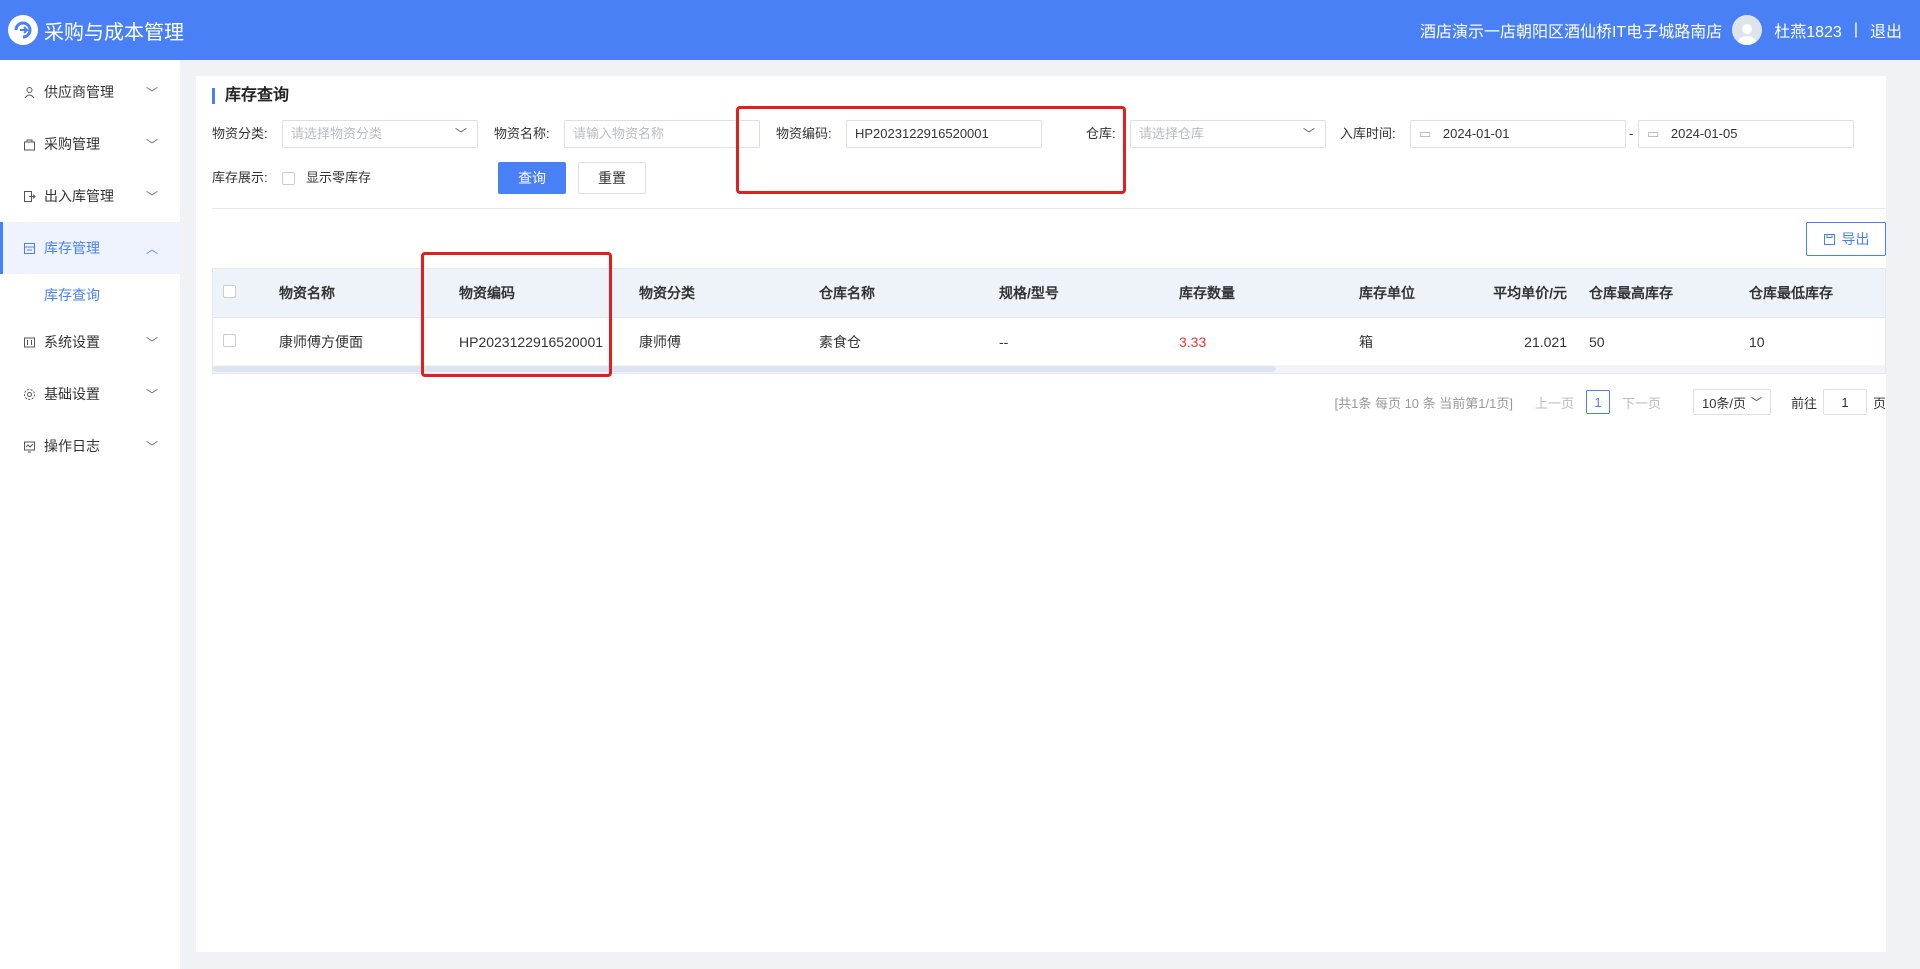 The height and width of the screenshot is (969, 1920). I want to click on name-placeholder: 请输入物资名称, so click(619, 133).